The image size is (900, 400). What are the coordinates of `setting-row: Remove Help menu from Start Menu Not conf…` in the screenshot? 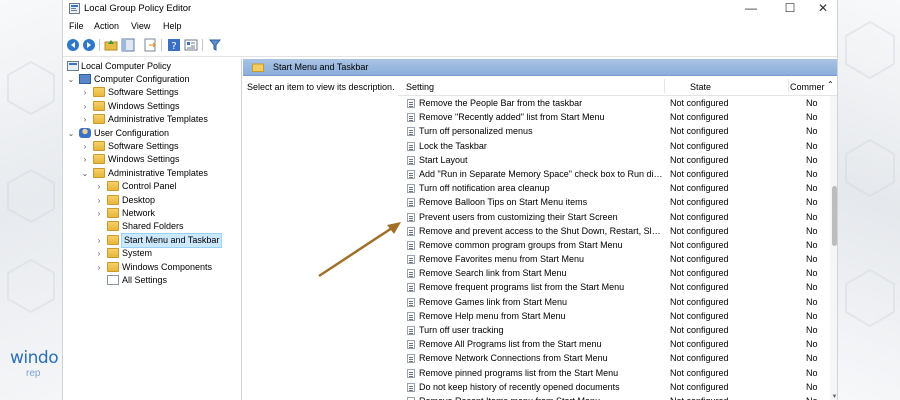 It's located at (617, 316).